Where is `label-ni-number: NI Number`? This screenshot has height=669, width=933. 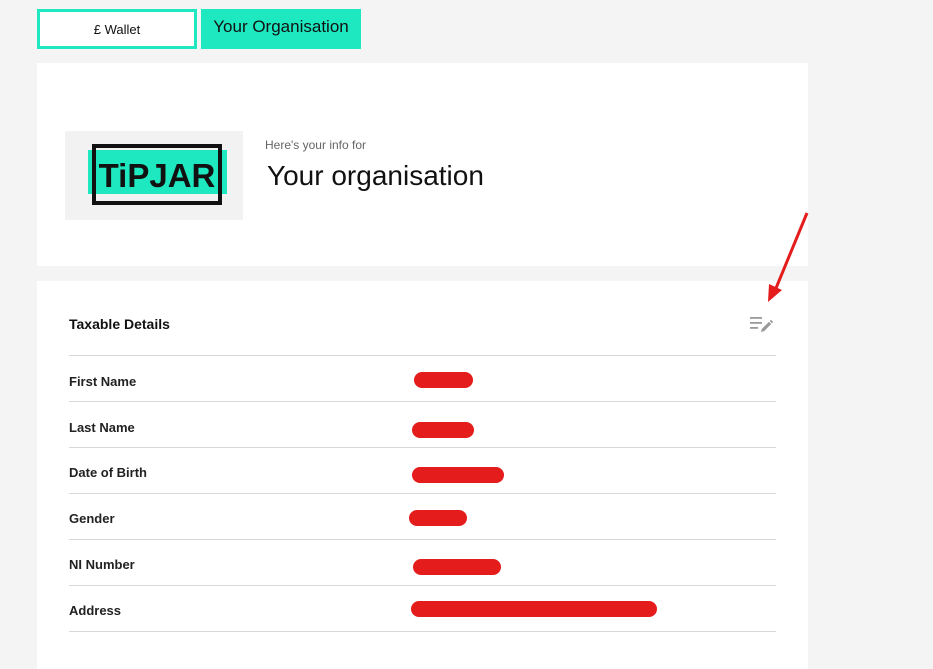
label-ni-number: NI Number is located at coordinates (102, 564).